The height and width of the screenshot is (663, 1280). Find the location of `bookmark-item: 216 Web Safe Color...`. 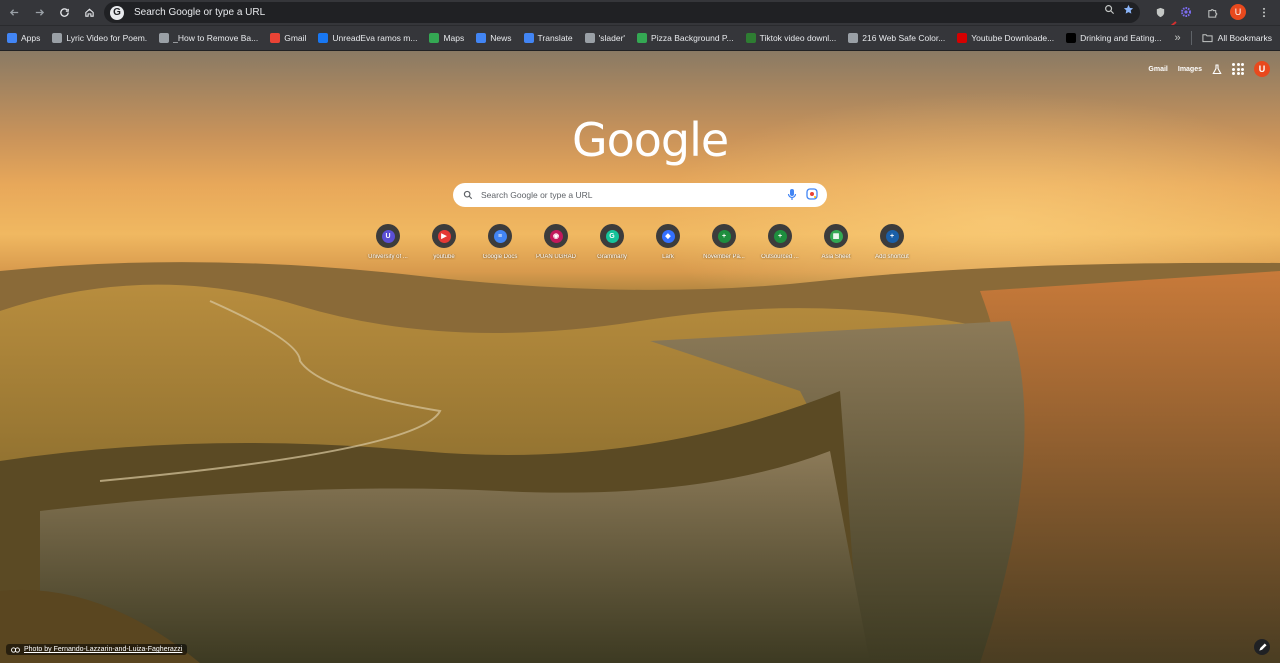

bookmark-item: 216 Web Safe Color... is located at coordinates (896, 38).